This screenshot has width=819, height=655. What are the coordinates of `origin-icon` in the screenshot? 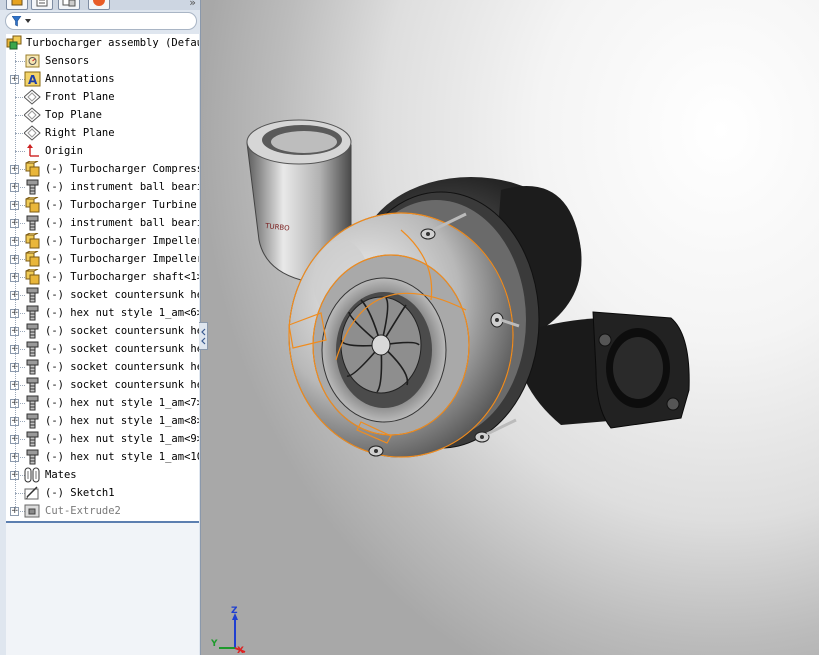 It's located at (32, 151).